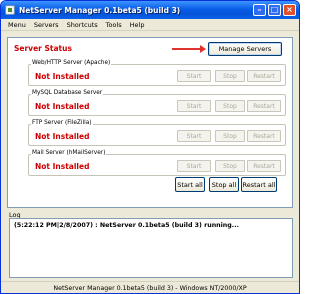 This screenshot has width=320, height=294. Describe the element at coordinates (67, 93) in the screenshot. I see `server-name: MySQL Database Server` at that location.